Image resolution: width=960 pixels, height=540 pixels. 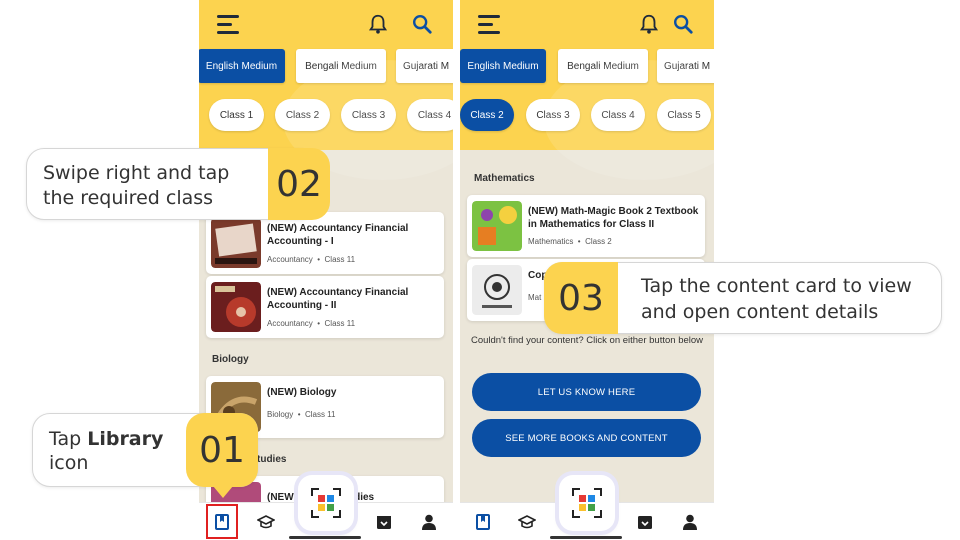 What do you see at coordinates (230, 359) in the screenshot?
I see `section-label: Biology` at bounding box center [230, 359].